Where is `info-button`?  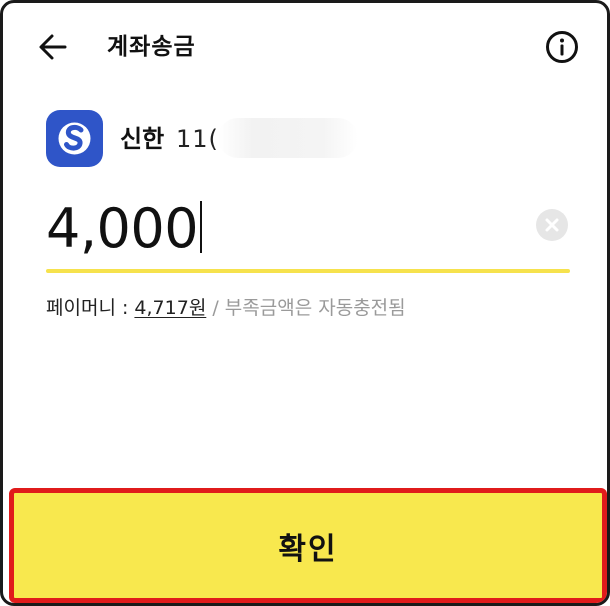
info-button is located at coordinates (562, 47).